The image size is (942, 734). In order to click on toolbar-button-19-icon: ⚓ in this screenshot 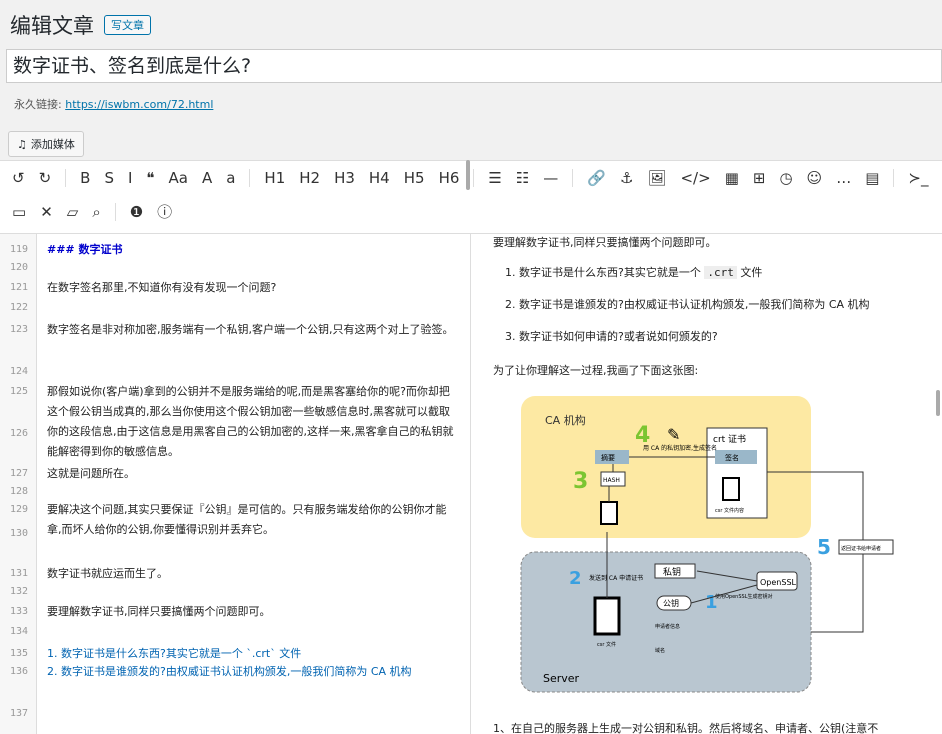, I will do `click(626, 178)`.